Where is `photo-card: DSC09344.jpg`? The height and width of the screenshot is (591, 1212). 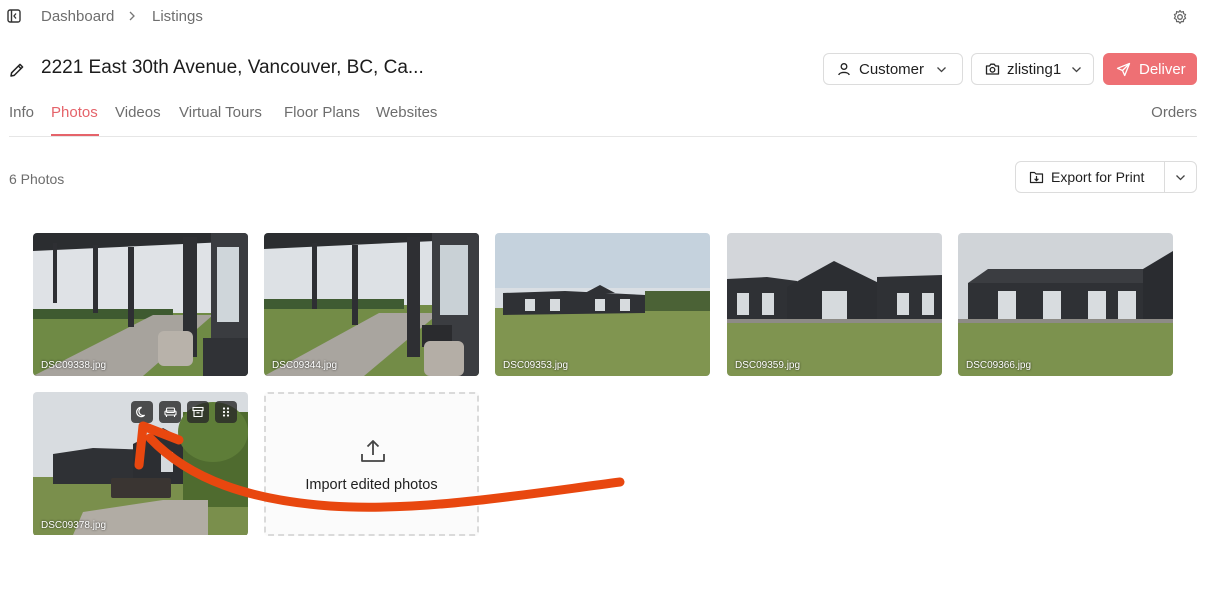 photo-card: DSC09344.jpg is located at coordinates (371, 304).